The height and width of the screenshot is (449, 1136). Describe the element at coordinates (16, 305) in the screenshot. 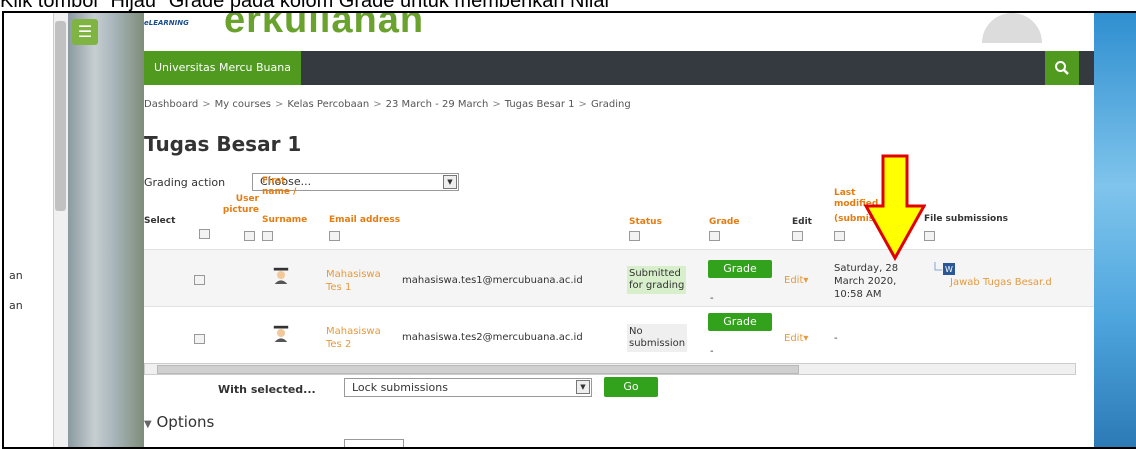

I see `left-strip-text-2: an` at that location.